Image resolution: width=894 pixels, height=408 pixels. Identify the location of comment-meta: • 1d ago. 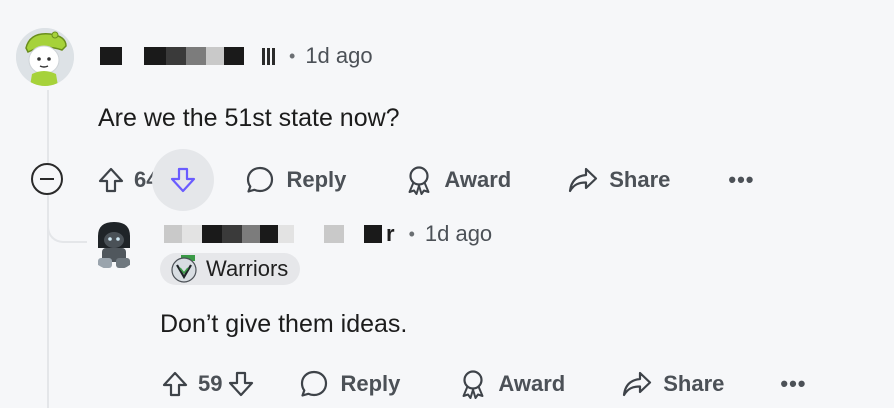
(236, 56).